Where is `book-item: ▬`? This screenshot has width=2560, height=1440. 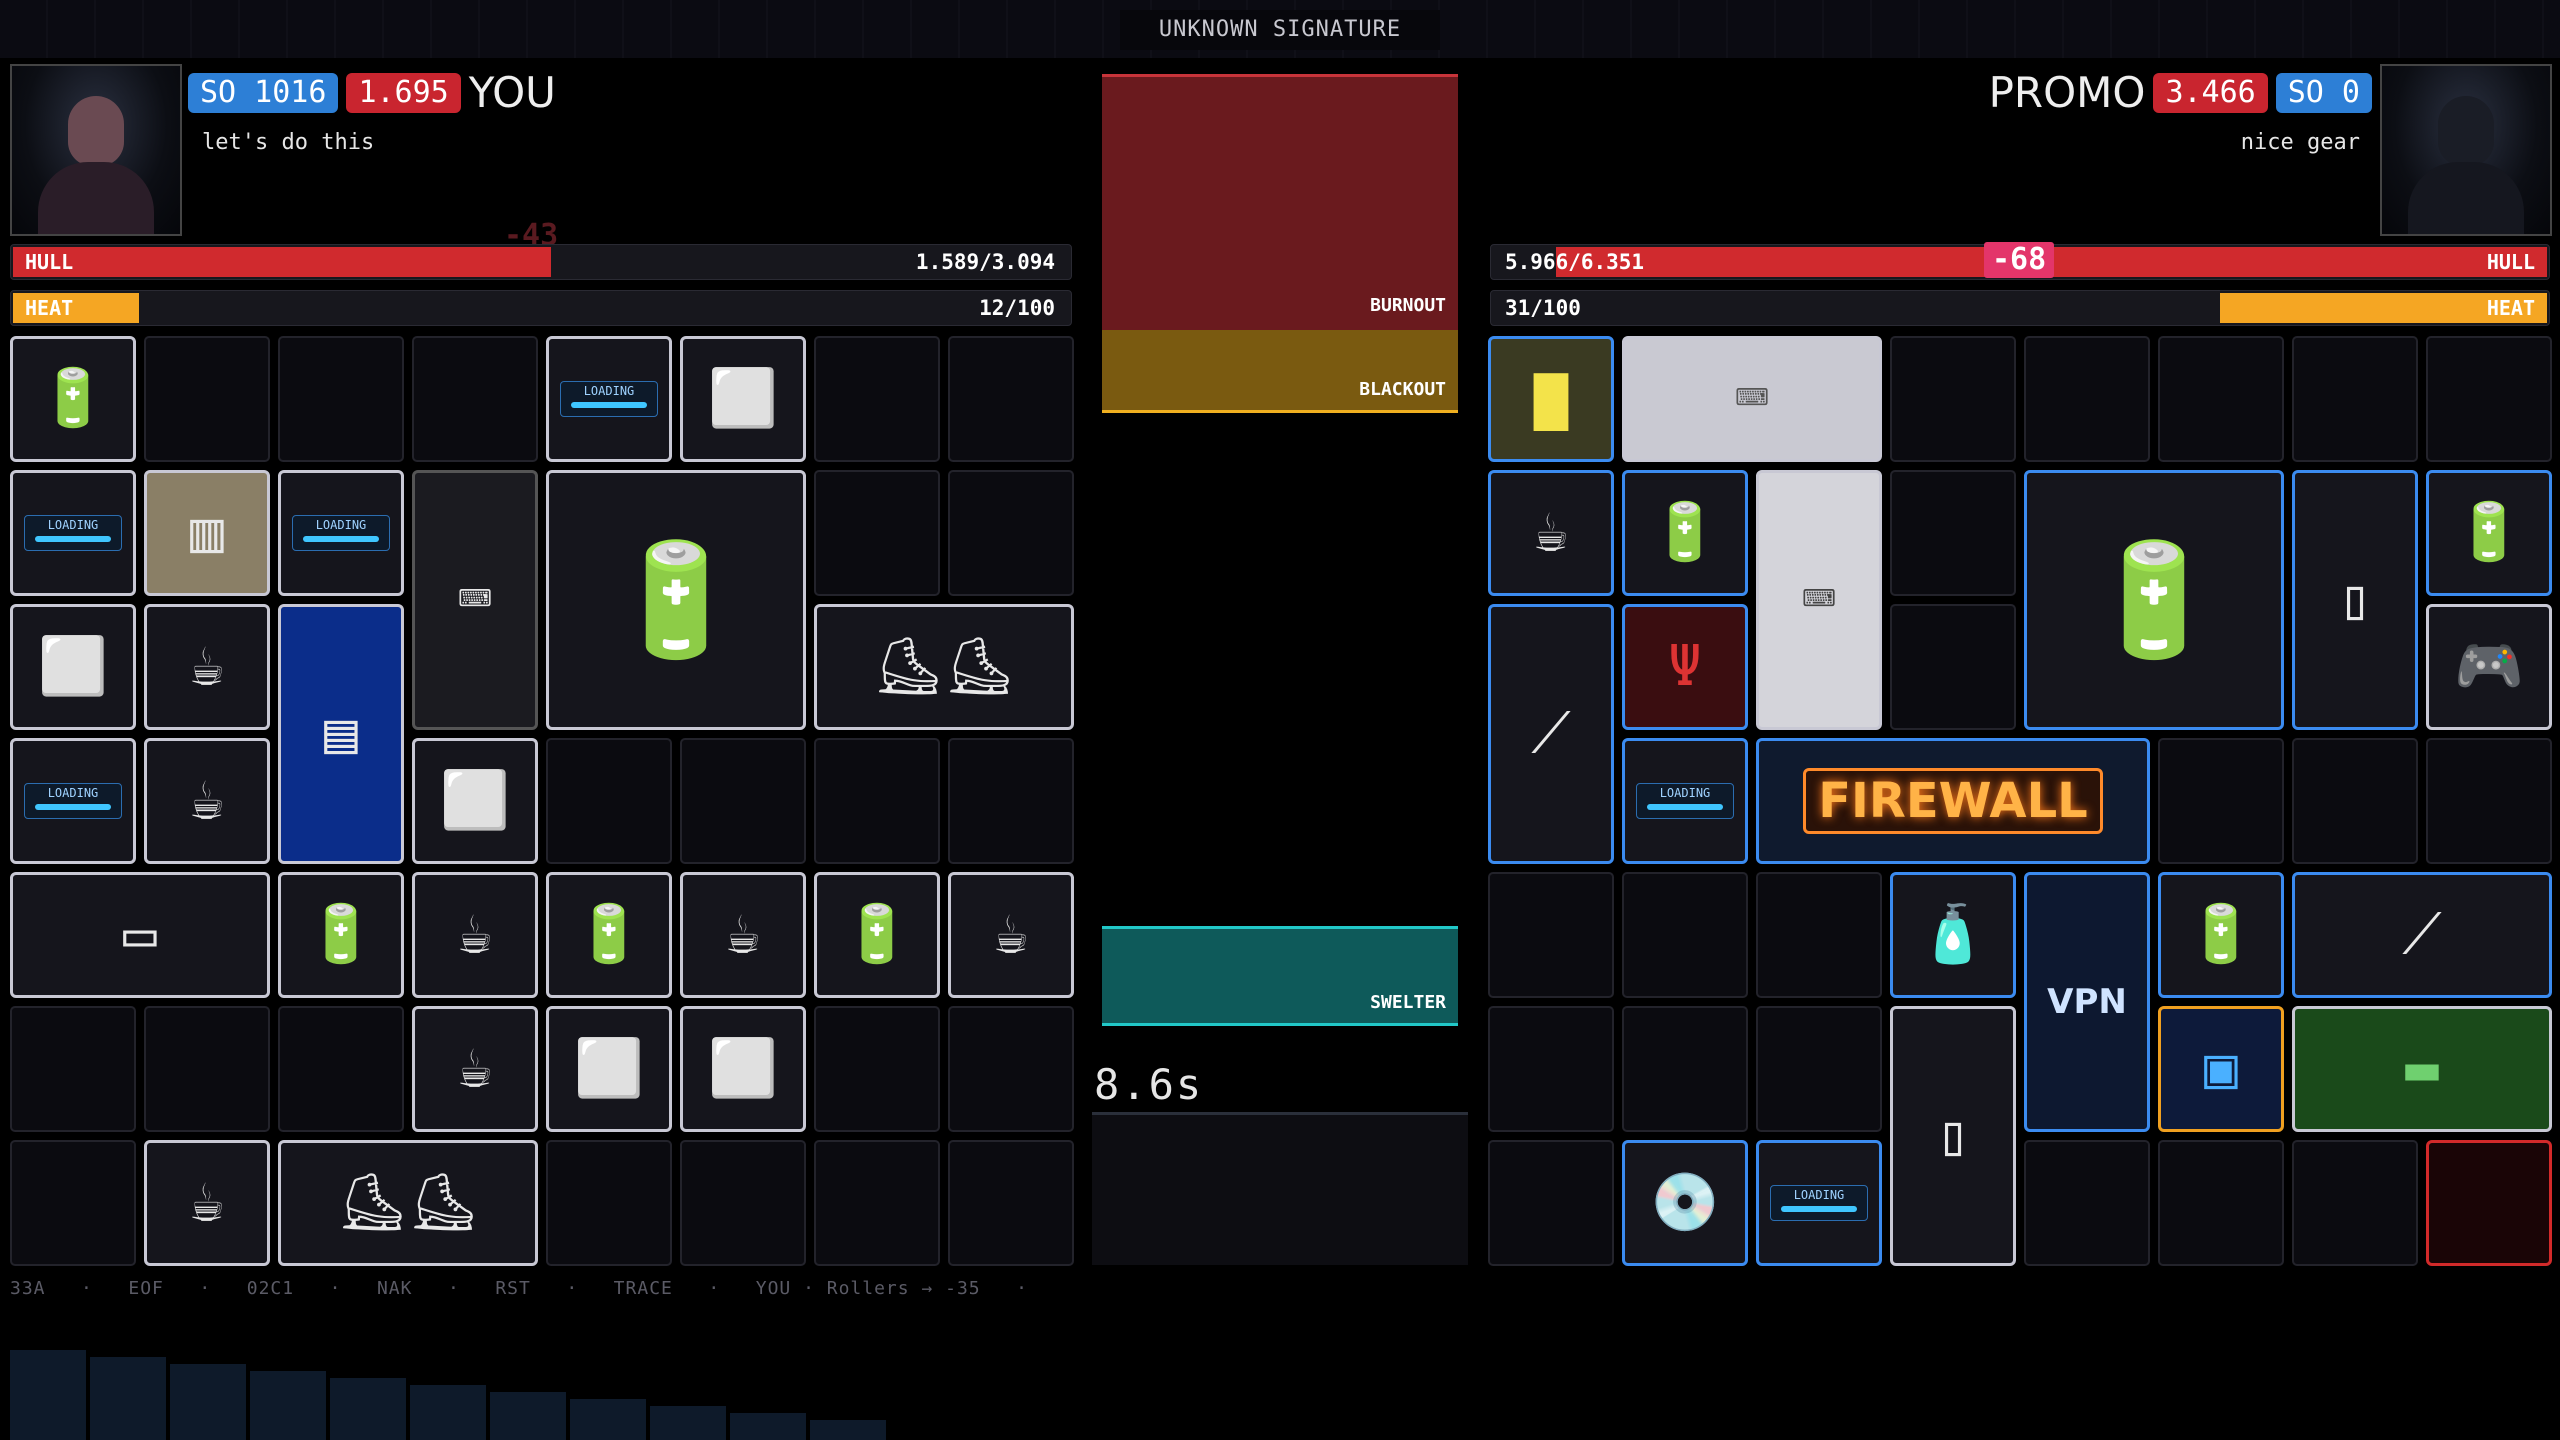
book-item: ▬ is located at coordinates (2422, 1069).